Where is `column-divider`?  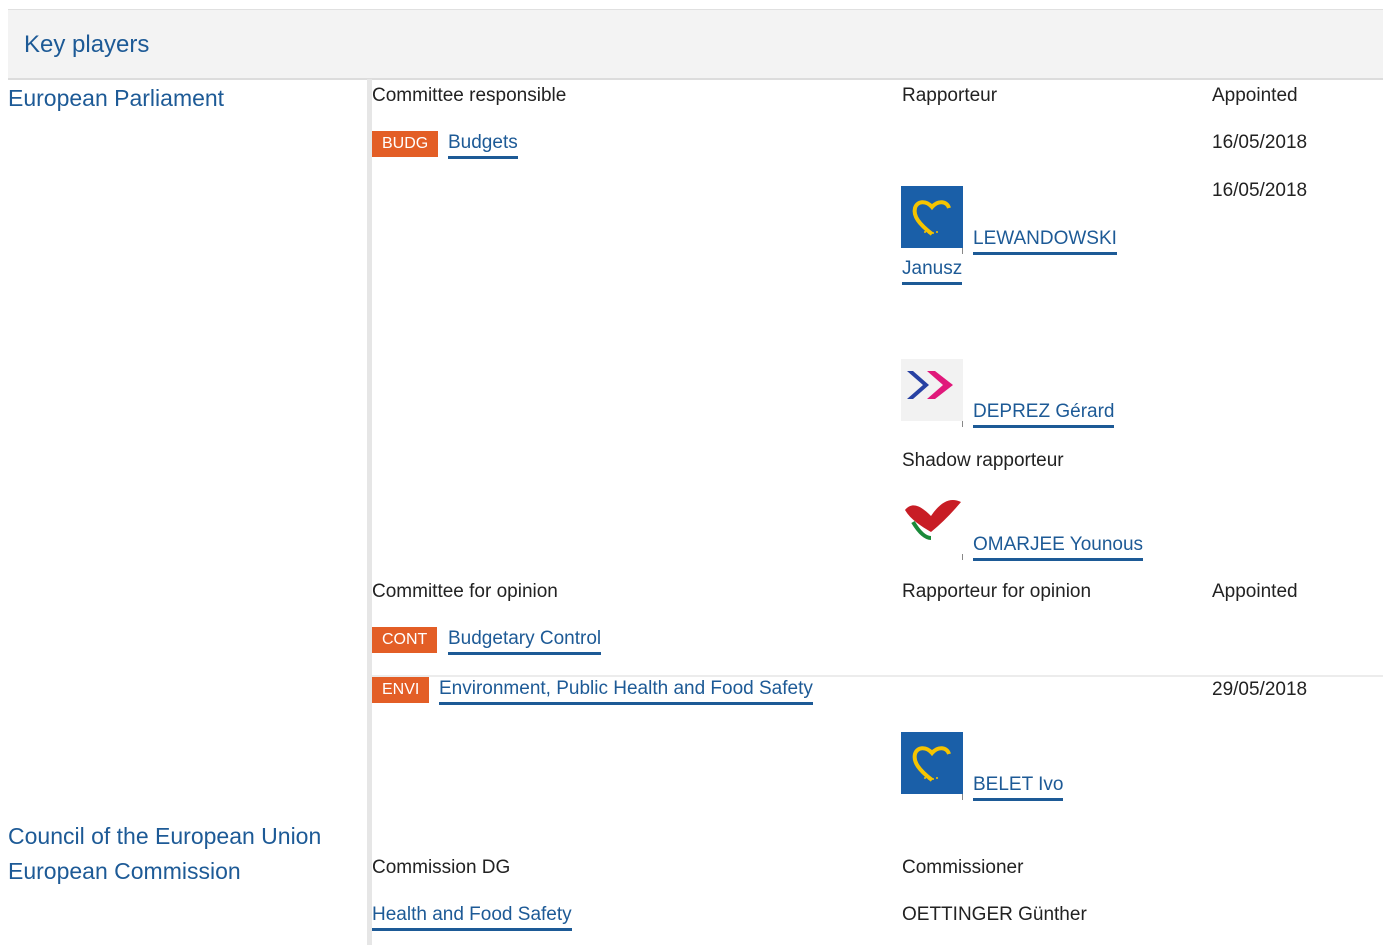
column-divider is located at coordinates (369, 512).